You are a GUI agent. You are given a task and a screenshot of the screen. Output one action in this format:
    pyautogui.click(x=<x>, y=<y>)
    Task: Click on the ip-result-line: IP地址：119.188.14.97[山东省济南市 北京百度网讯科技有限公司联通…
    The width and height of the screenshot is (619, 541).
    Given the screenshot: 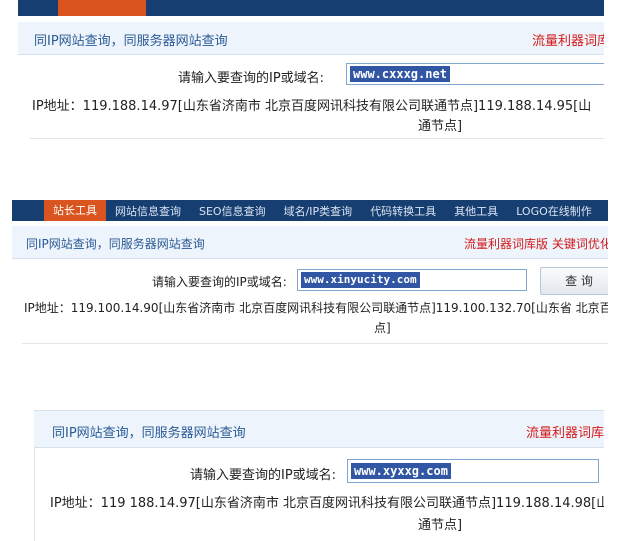 What is the action you would take?
    pyautogui.click(x=312, y=106)
    